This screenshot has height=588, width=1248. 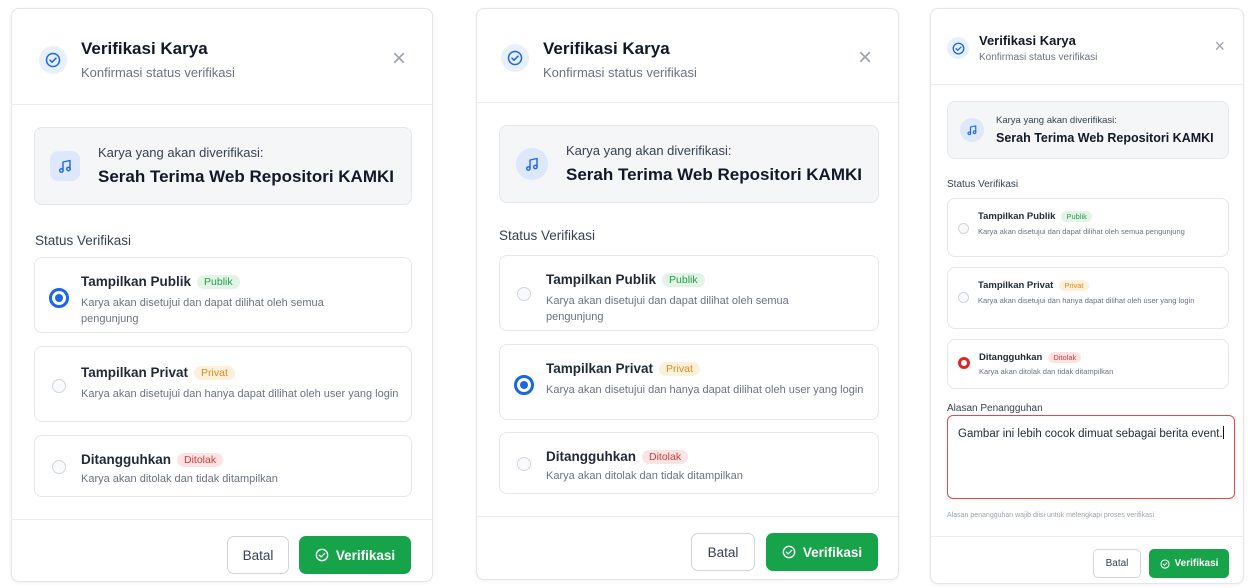 I want to click on badge-rejected: Ditolak, so click(x=200, y=460).